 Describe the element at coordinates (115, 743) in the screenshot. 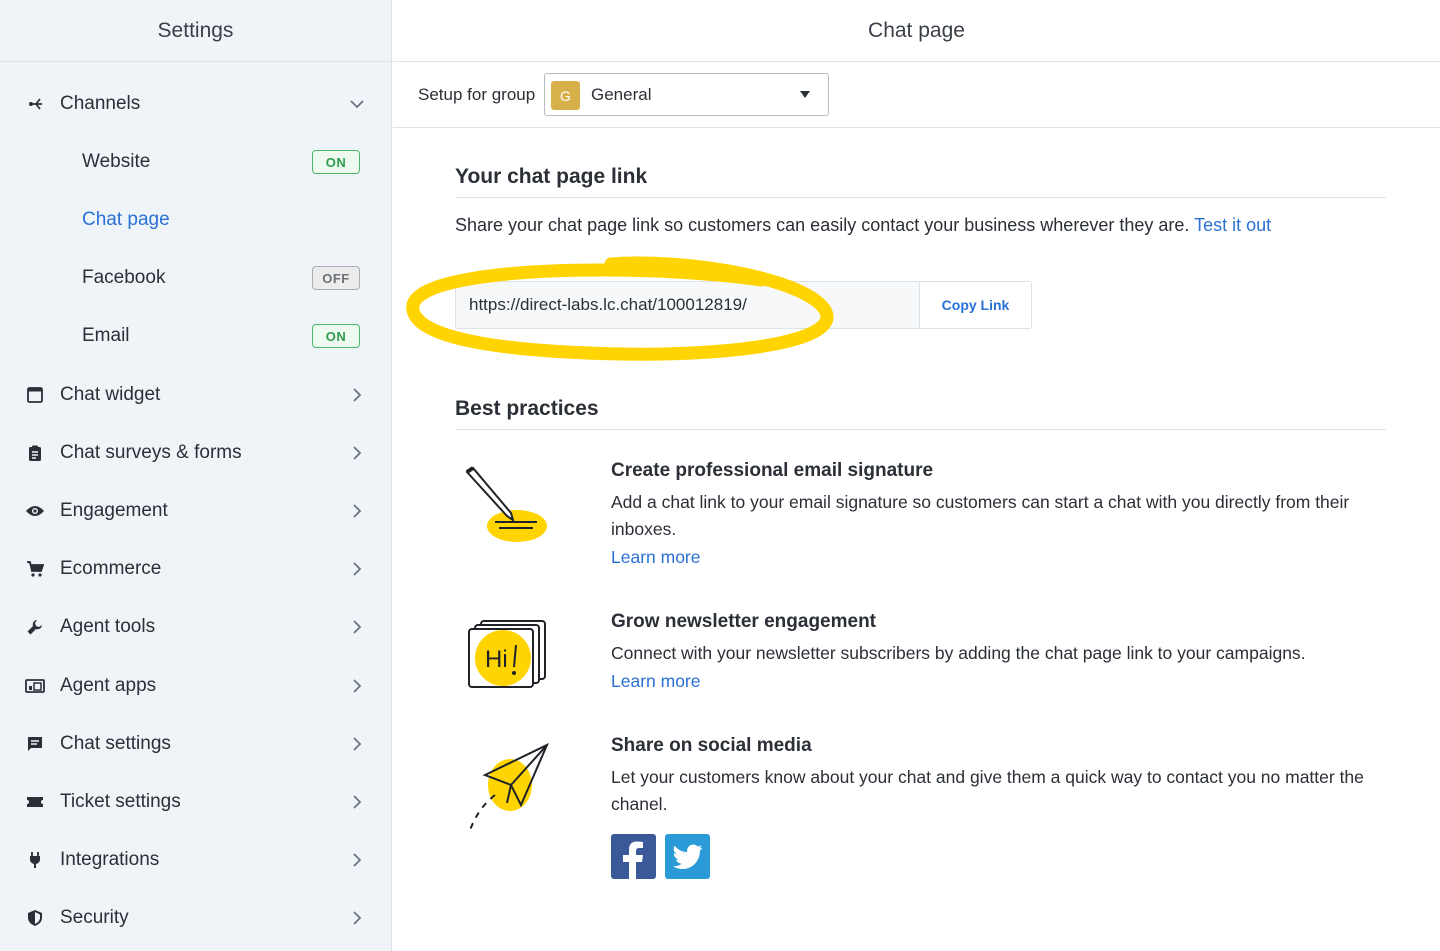

I see `sidebar-item-label: Chat settings` at that location.